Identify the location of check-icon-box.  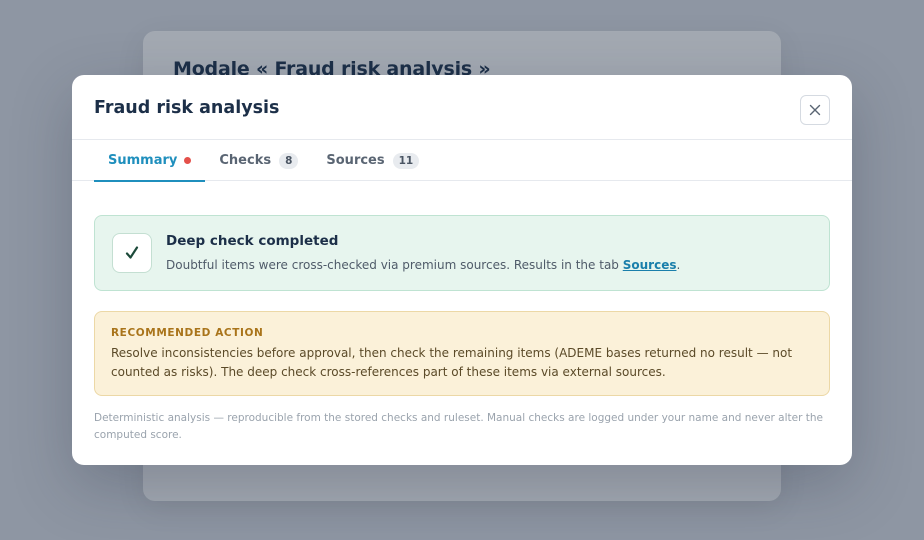
(132, 253).